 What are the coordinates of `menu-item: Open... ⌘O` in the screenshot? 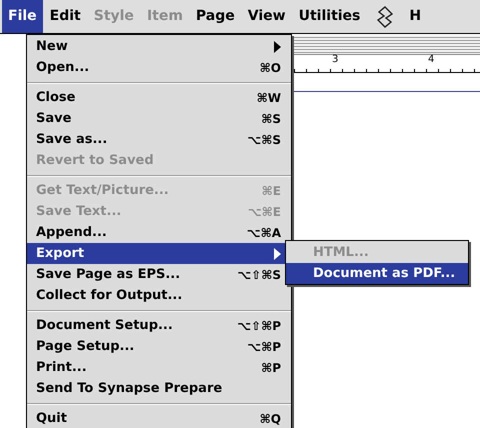 It's located at (159, 67).